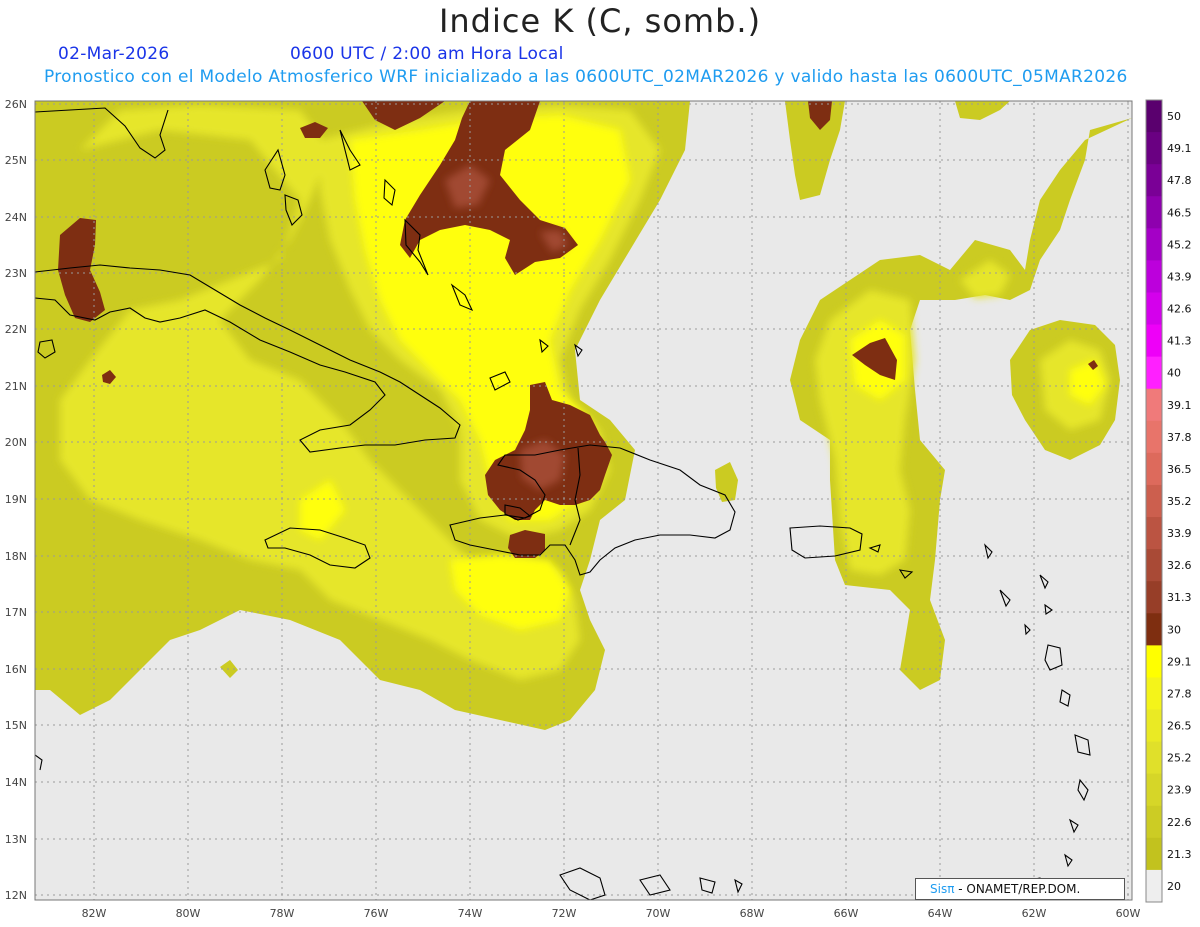 The image size is (1200, 927). What do you see at coordinates (16, 217) in the screenshot?
I see `lat-label: 24N` at bounding box center [16, 217].